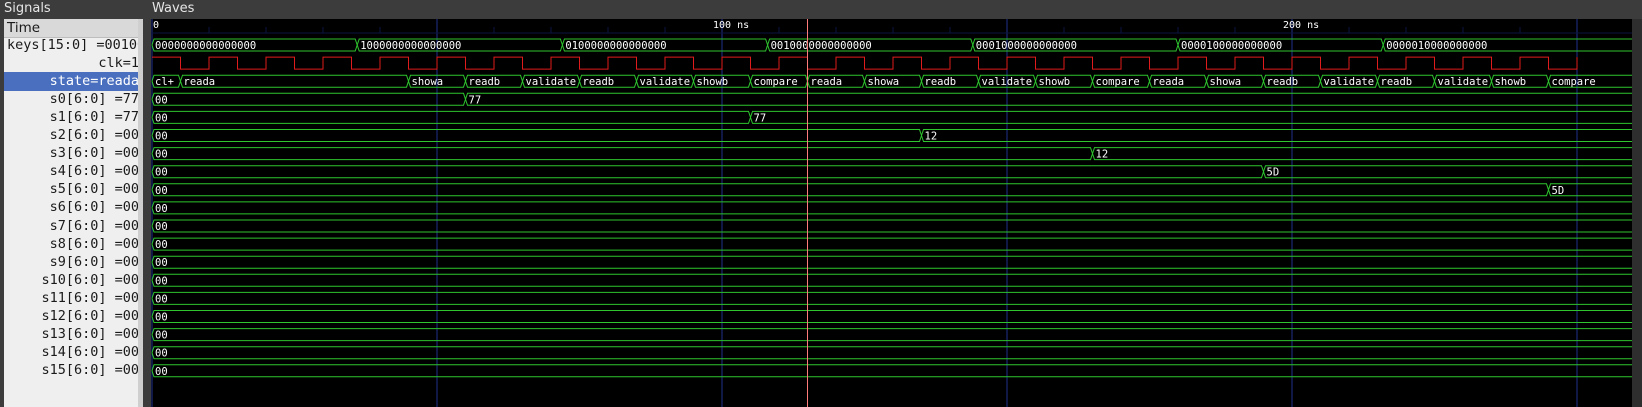  I want to click on signal-row: s1[6:0] =77, so click(73, 117).